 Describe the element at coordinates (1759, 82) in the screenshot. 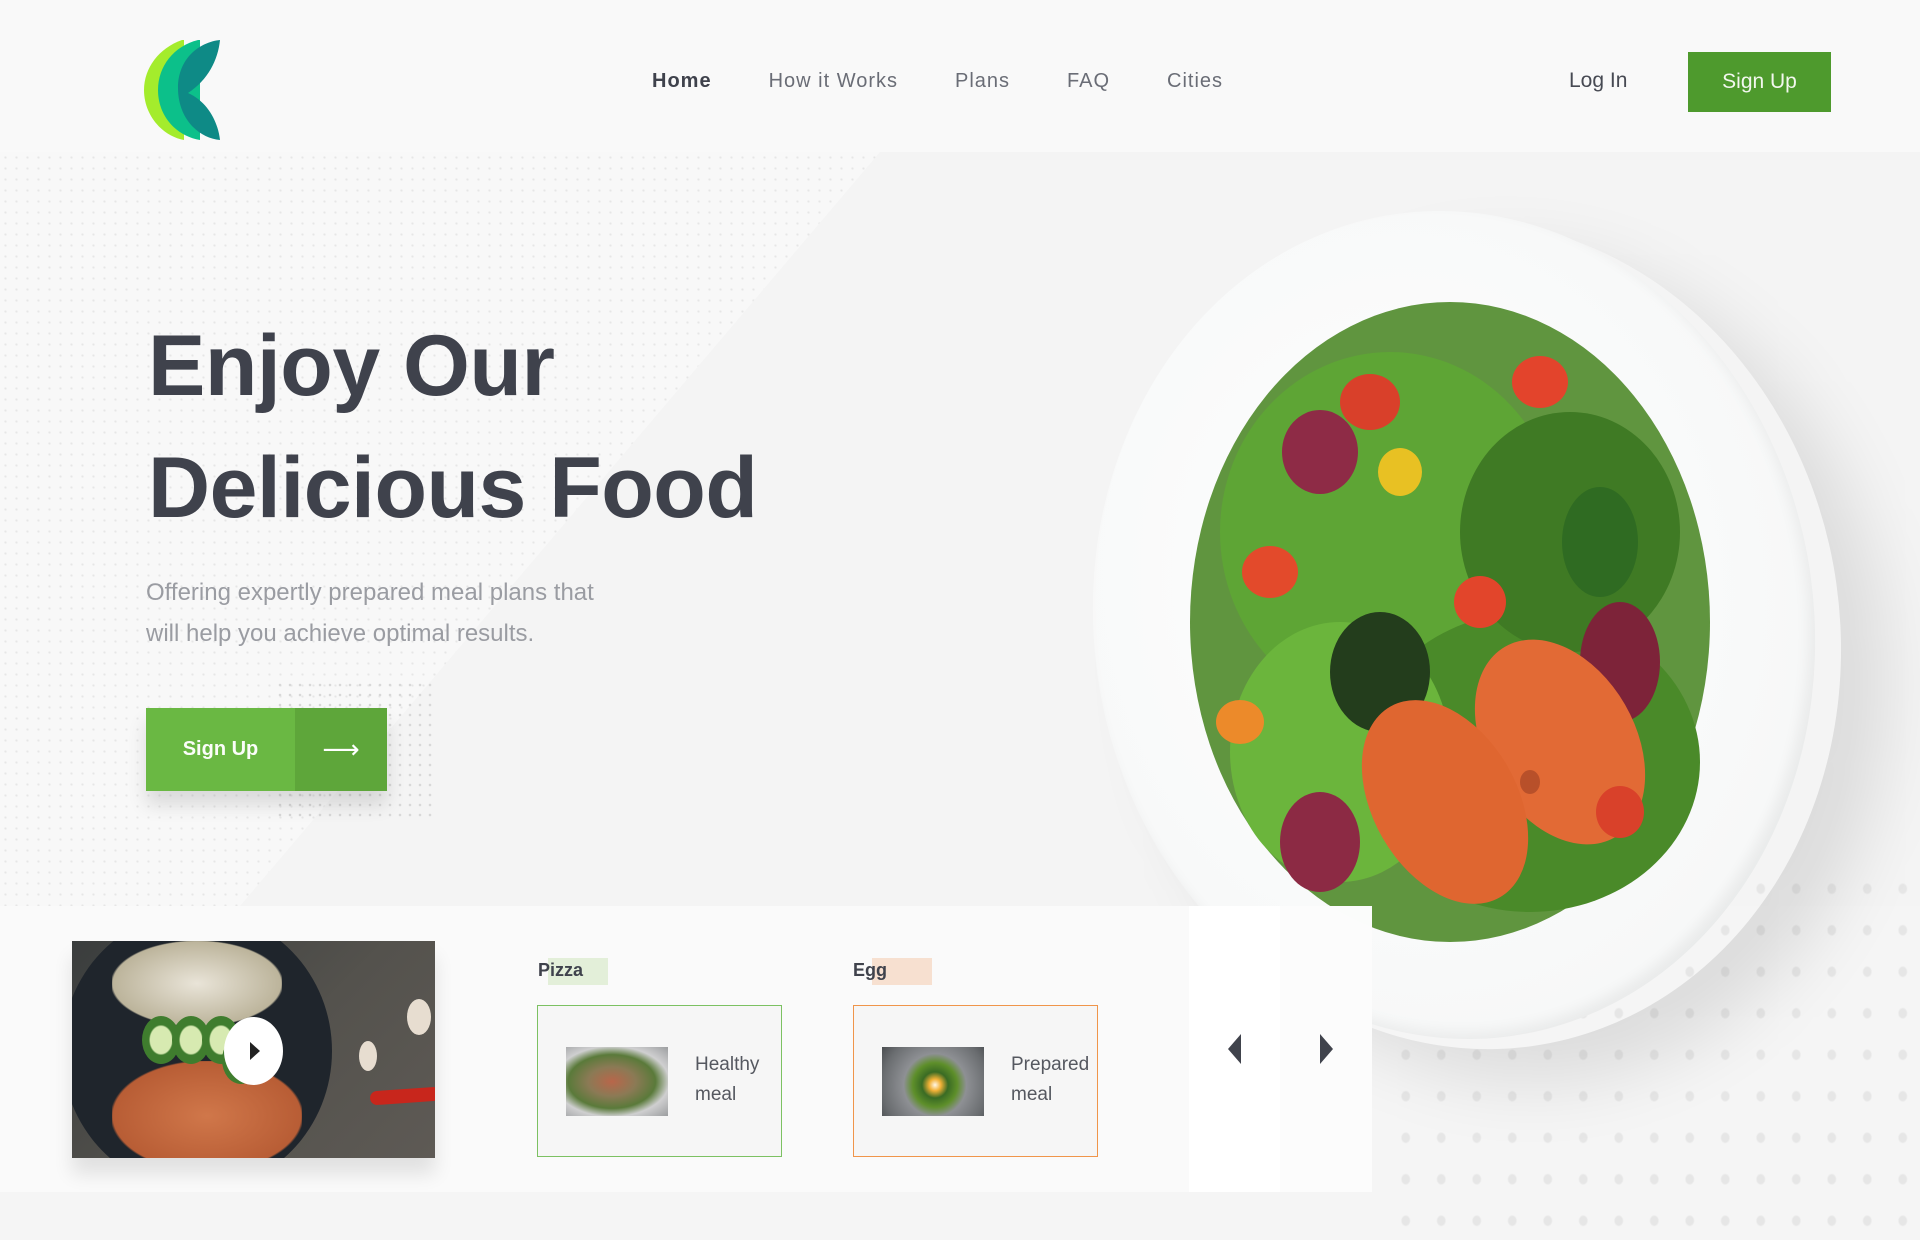

I see `signup-button: Sign Up` at that location.